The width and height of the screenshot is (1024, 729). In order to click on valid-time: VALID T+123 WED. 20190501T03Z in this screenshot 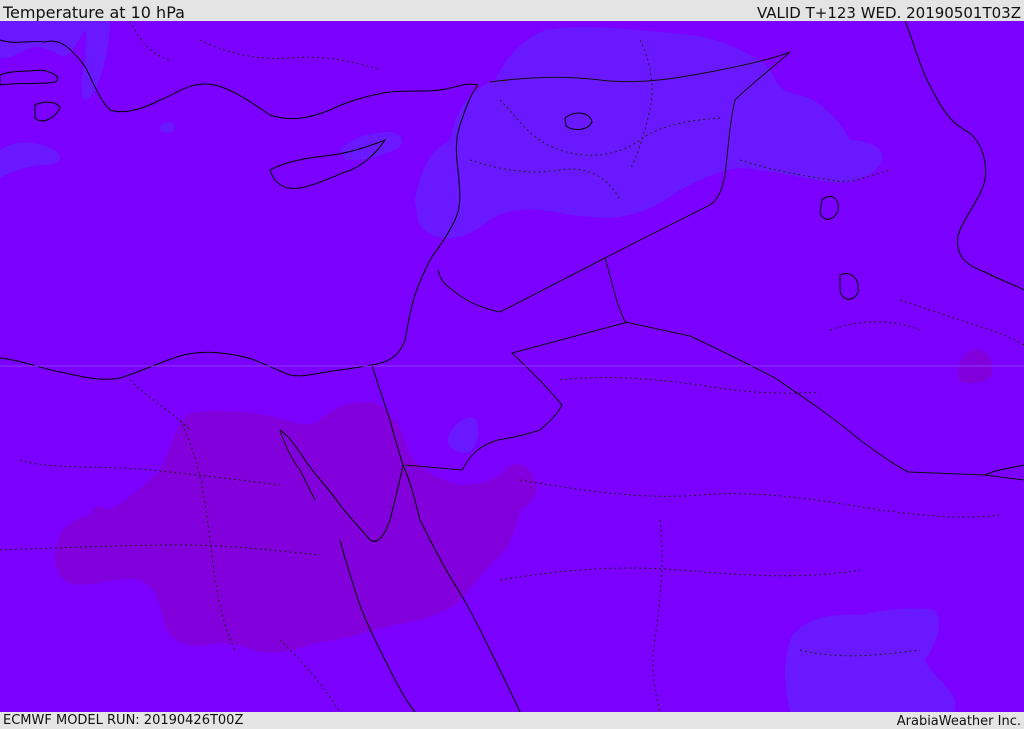, I will do `click(888, 13)`.